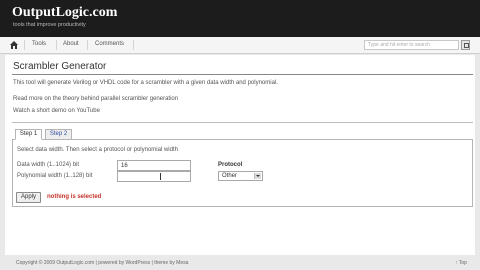 This screenshot has height=270, width=480. I want to click on apply-button: Apply, so click(28, 197).